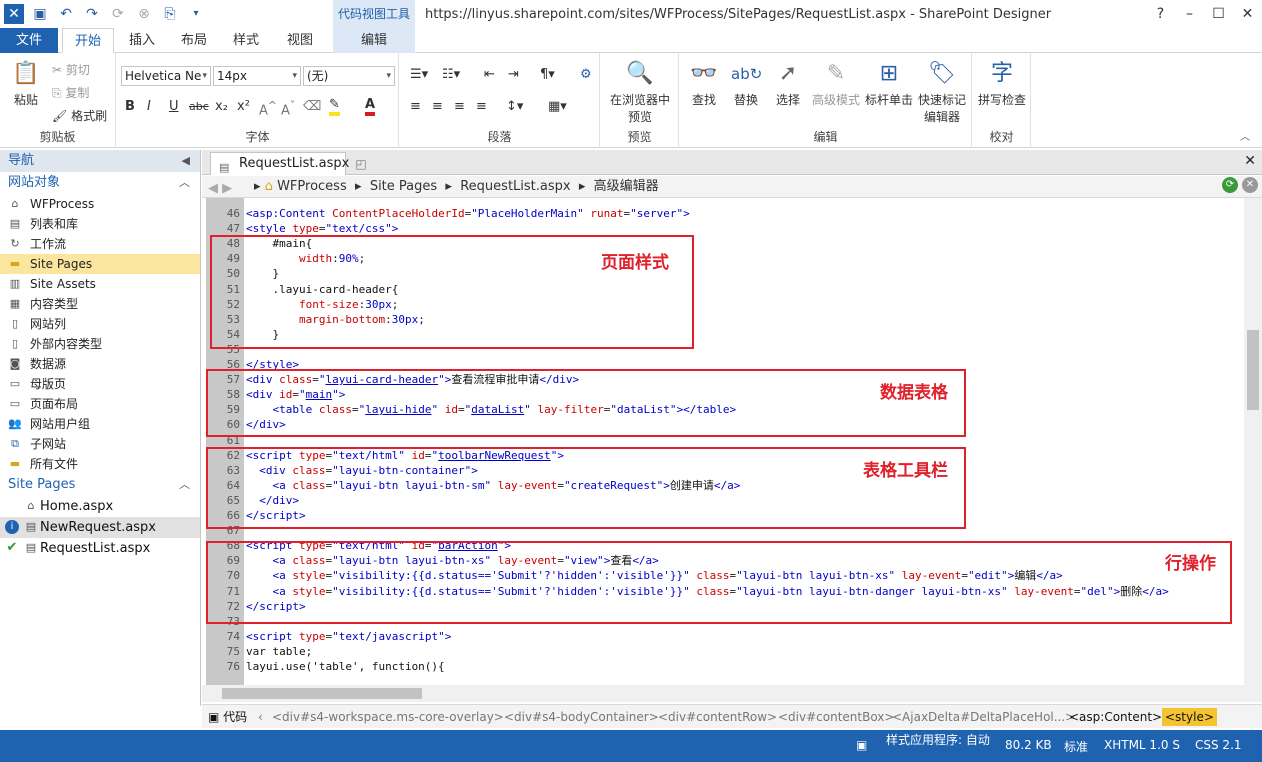 This screenshot has width=1262, height=762. What do you see at coordinates (334, 106) in the screenshot?
I see `highlight-icon: ✎` at bounding box center [334, 106].